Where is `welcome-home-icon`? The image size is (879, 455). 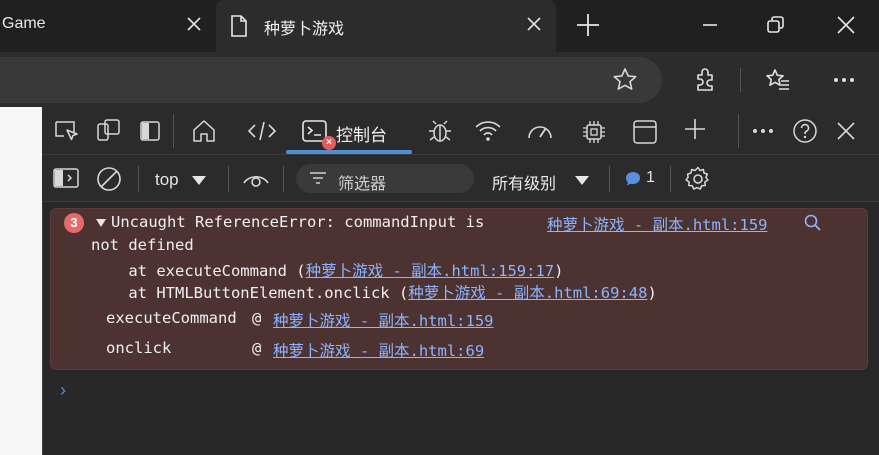 welcome-home-icon is located at coordinates (204, 131).